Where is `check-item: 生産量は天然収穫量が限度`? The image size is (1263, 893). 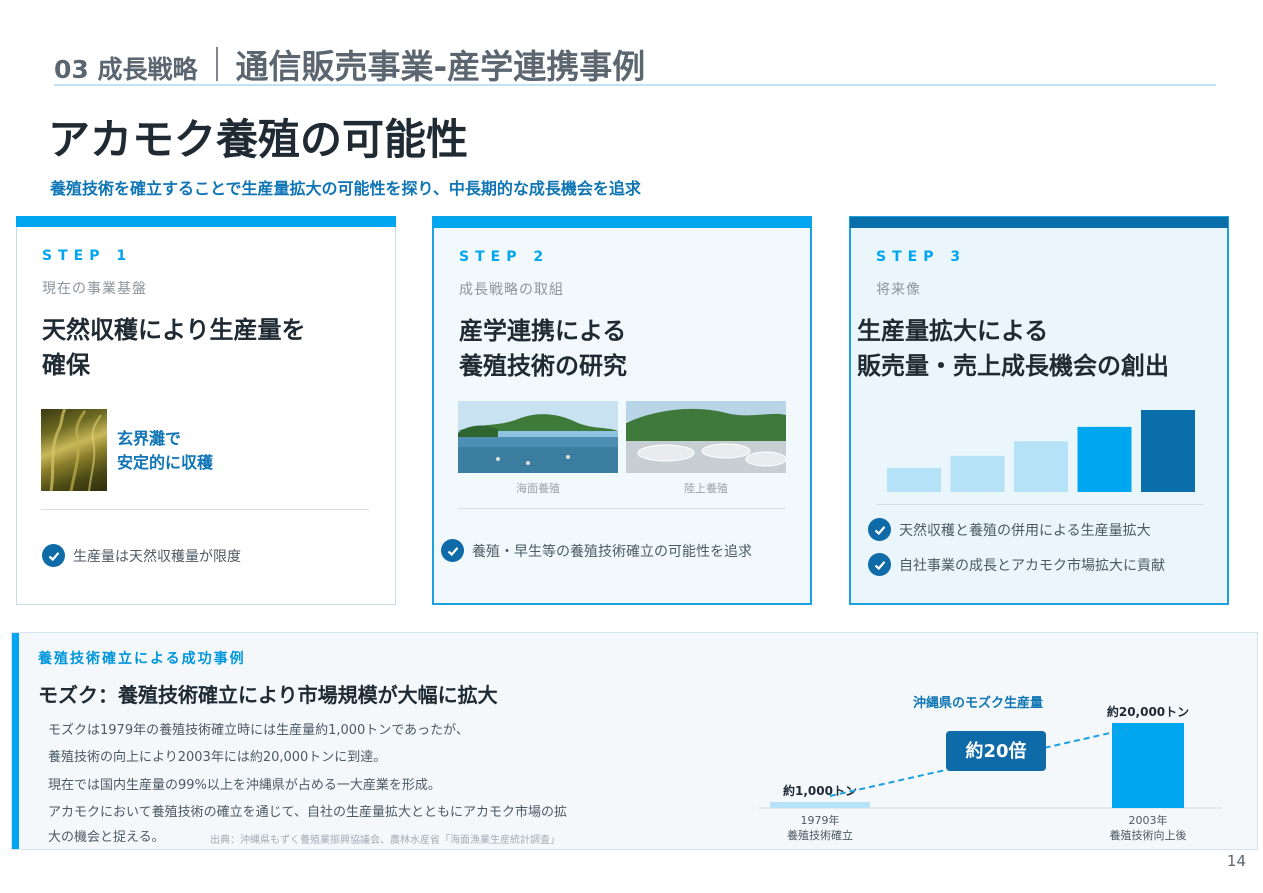
check-item: 生産量は天然収穫量が限度 is located at coordinates (141, 555).